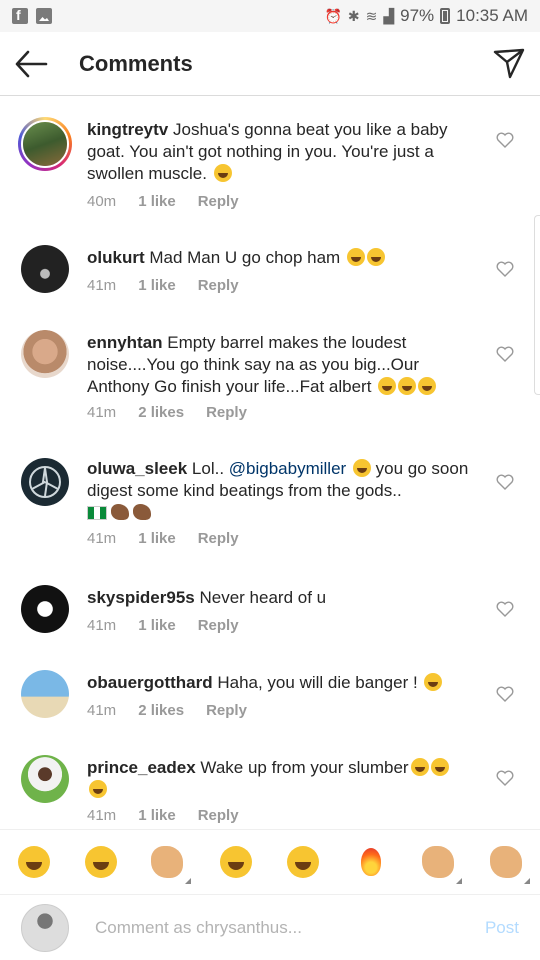 The height and width of the screenshot is (960, 540). Describe the element at coordinates (102, 201) in the screenshot. I see `comment-time: 40m` at that location.